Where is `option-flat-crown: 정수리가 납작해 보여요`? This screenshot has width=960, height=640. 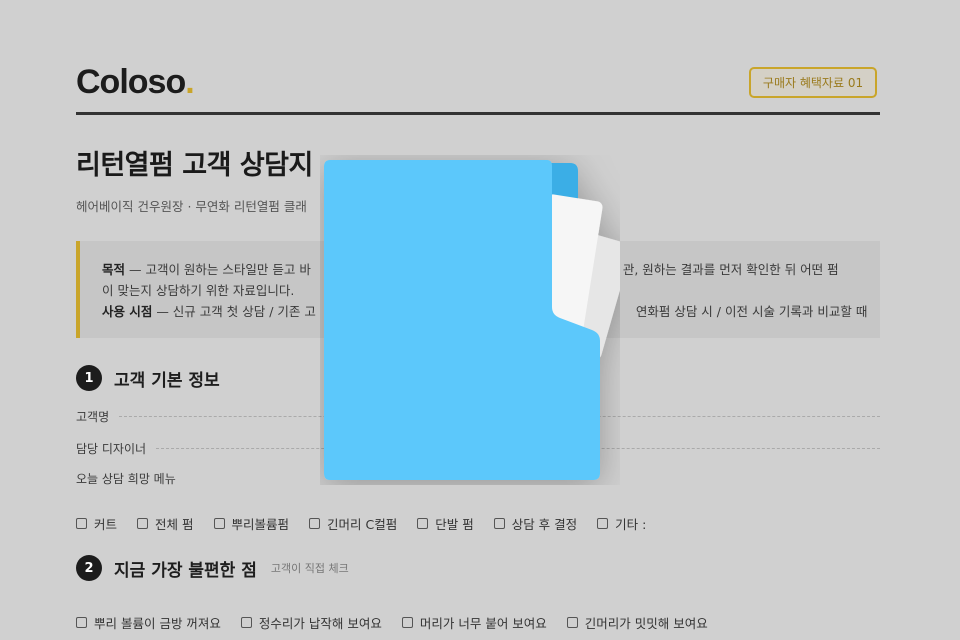 option-flat-crown: 정수리가 납작해 보여요 is located at coordinates (311, 622).